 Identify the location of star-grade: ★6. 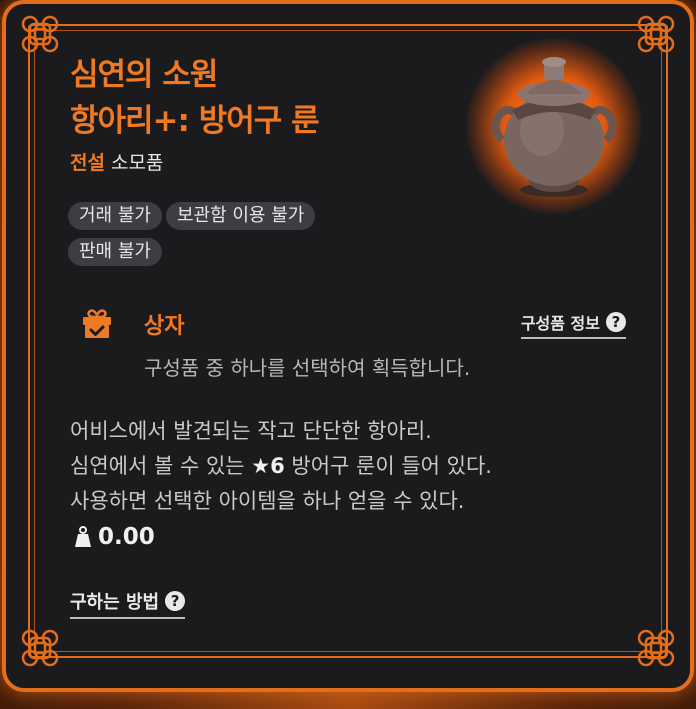
(268, 466).